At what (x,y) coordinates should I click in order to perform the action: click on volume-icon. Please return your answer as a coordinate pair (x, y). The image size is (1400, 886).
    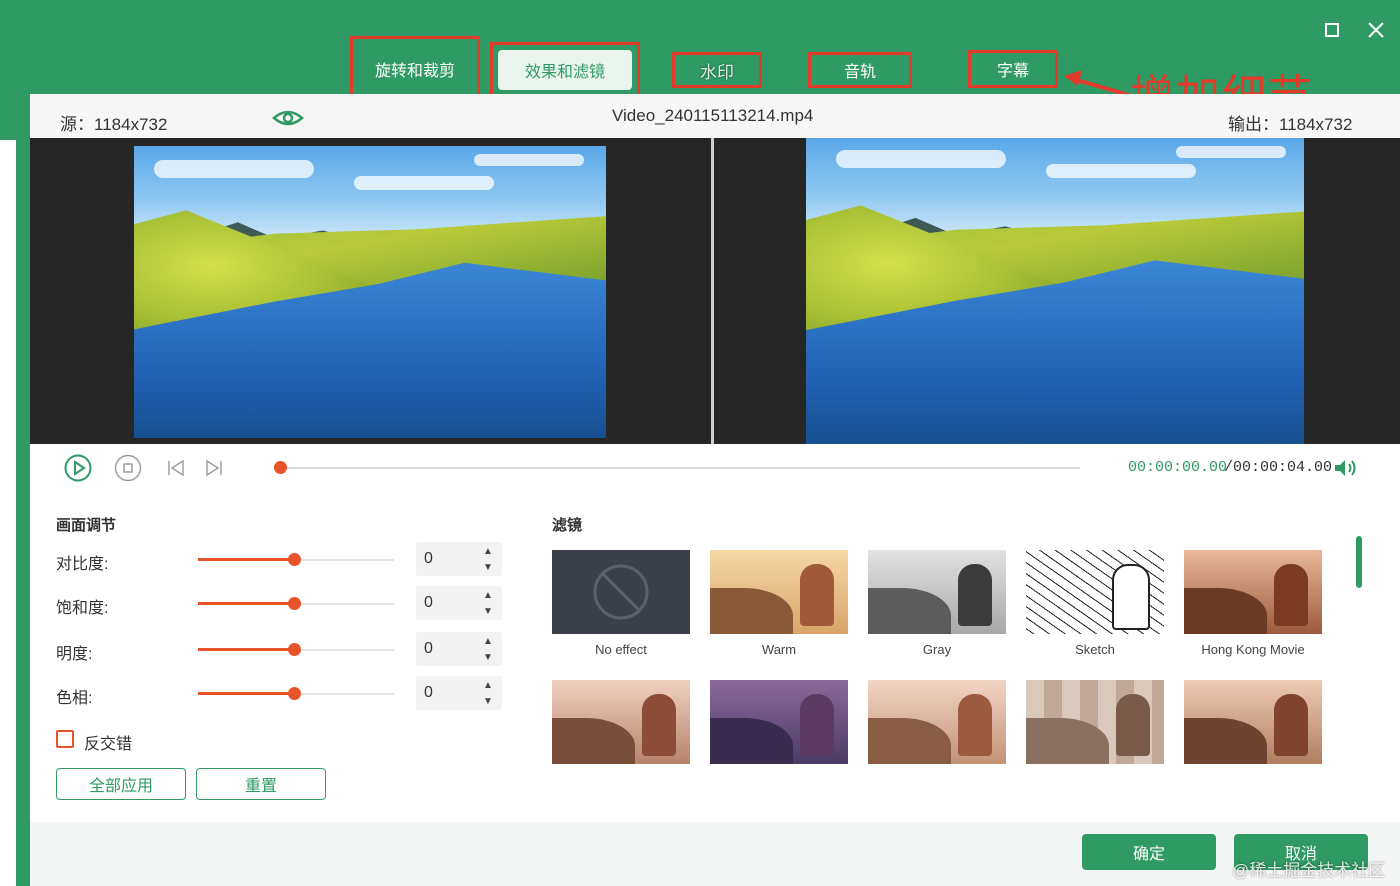
    Looking at the image, I should click on (1345, 468).